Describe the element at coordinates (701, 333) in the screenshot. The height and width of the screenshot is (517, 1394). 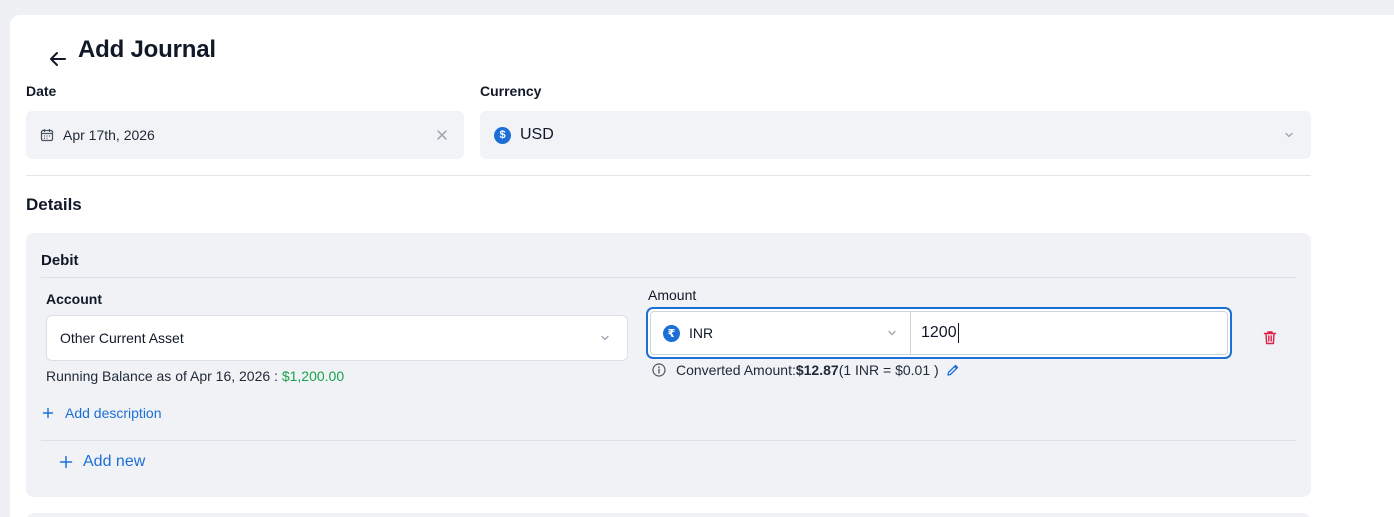
I see `amount-currency-value: INR` at that location.